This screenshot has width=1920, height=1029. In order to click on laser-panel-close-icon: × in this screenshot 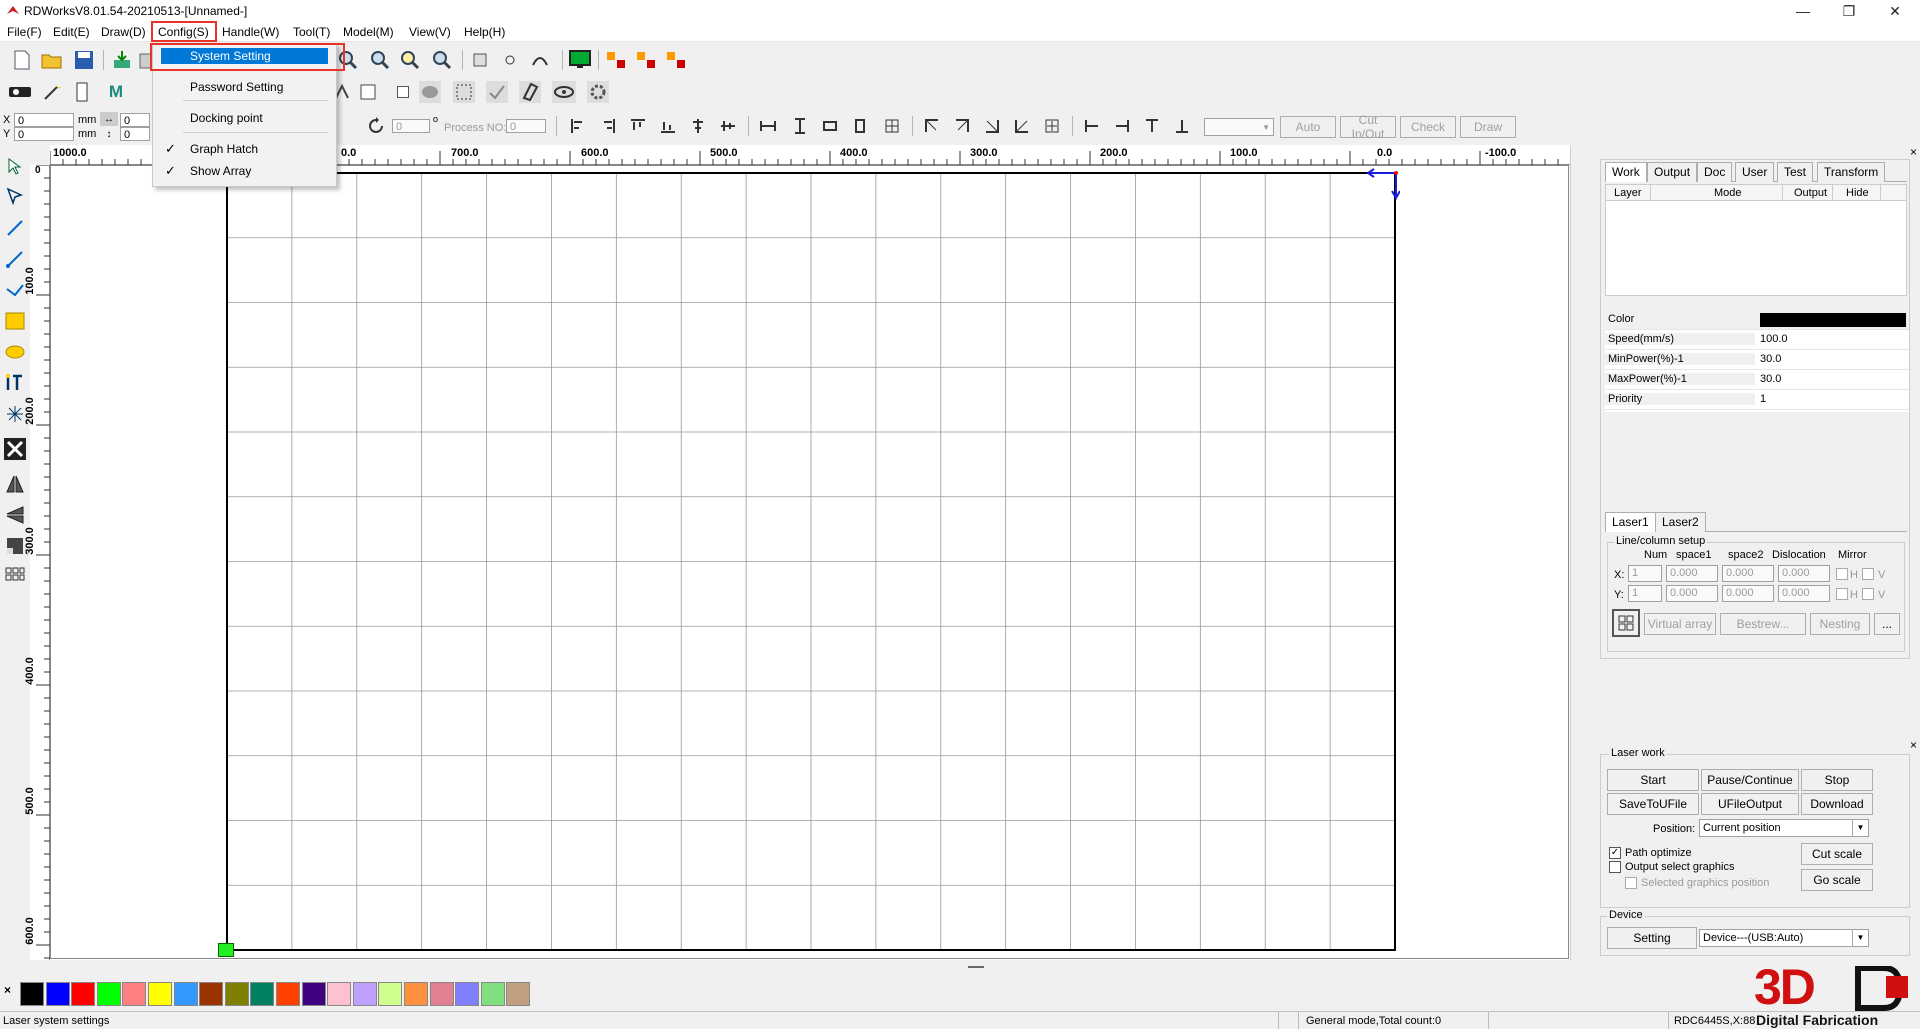, I will do `click(1913, 745)`.